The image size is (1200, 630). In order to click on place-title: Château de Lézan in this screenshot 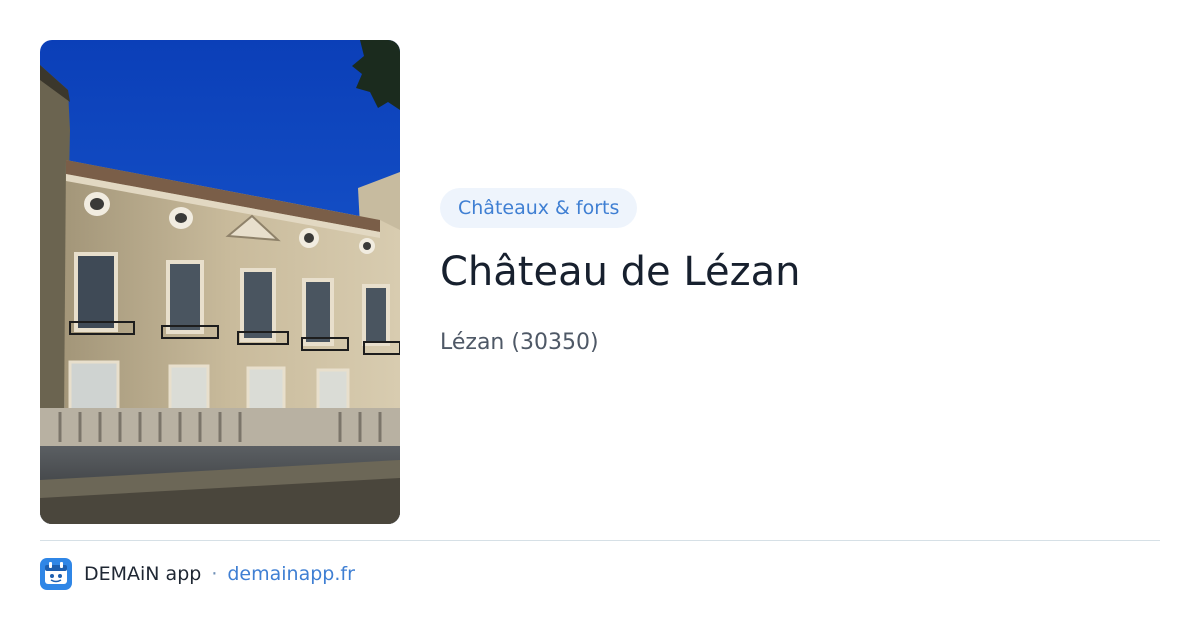, I will do `click(620, 272)`.